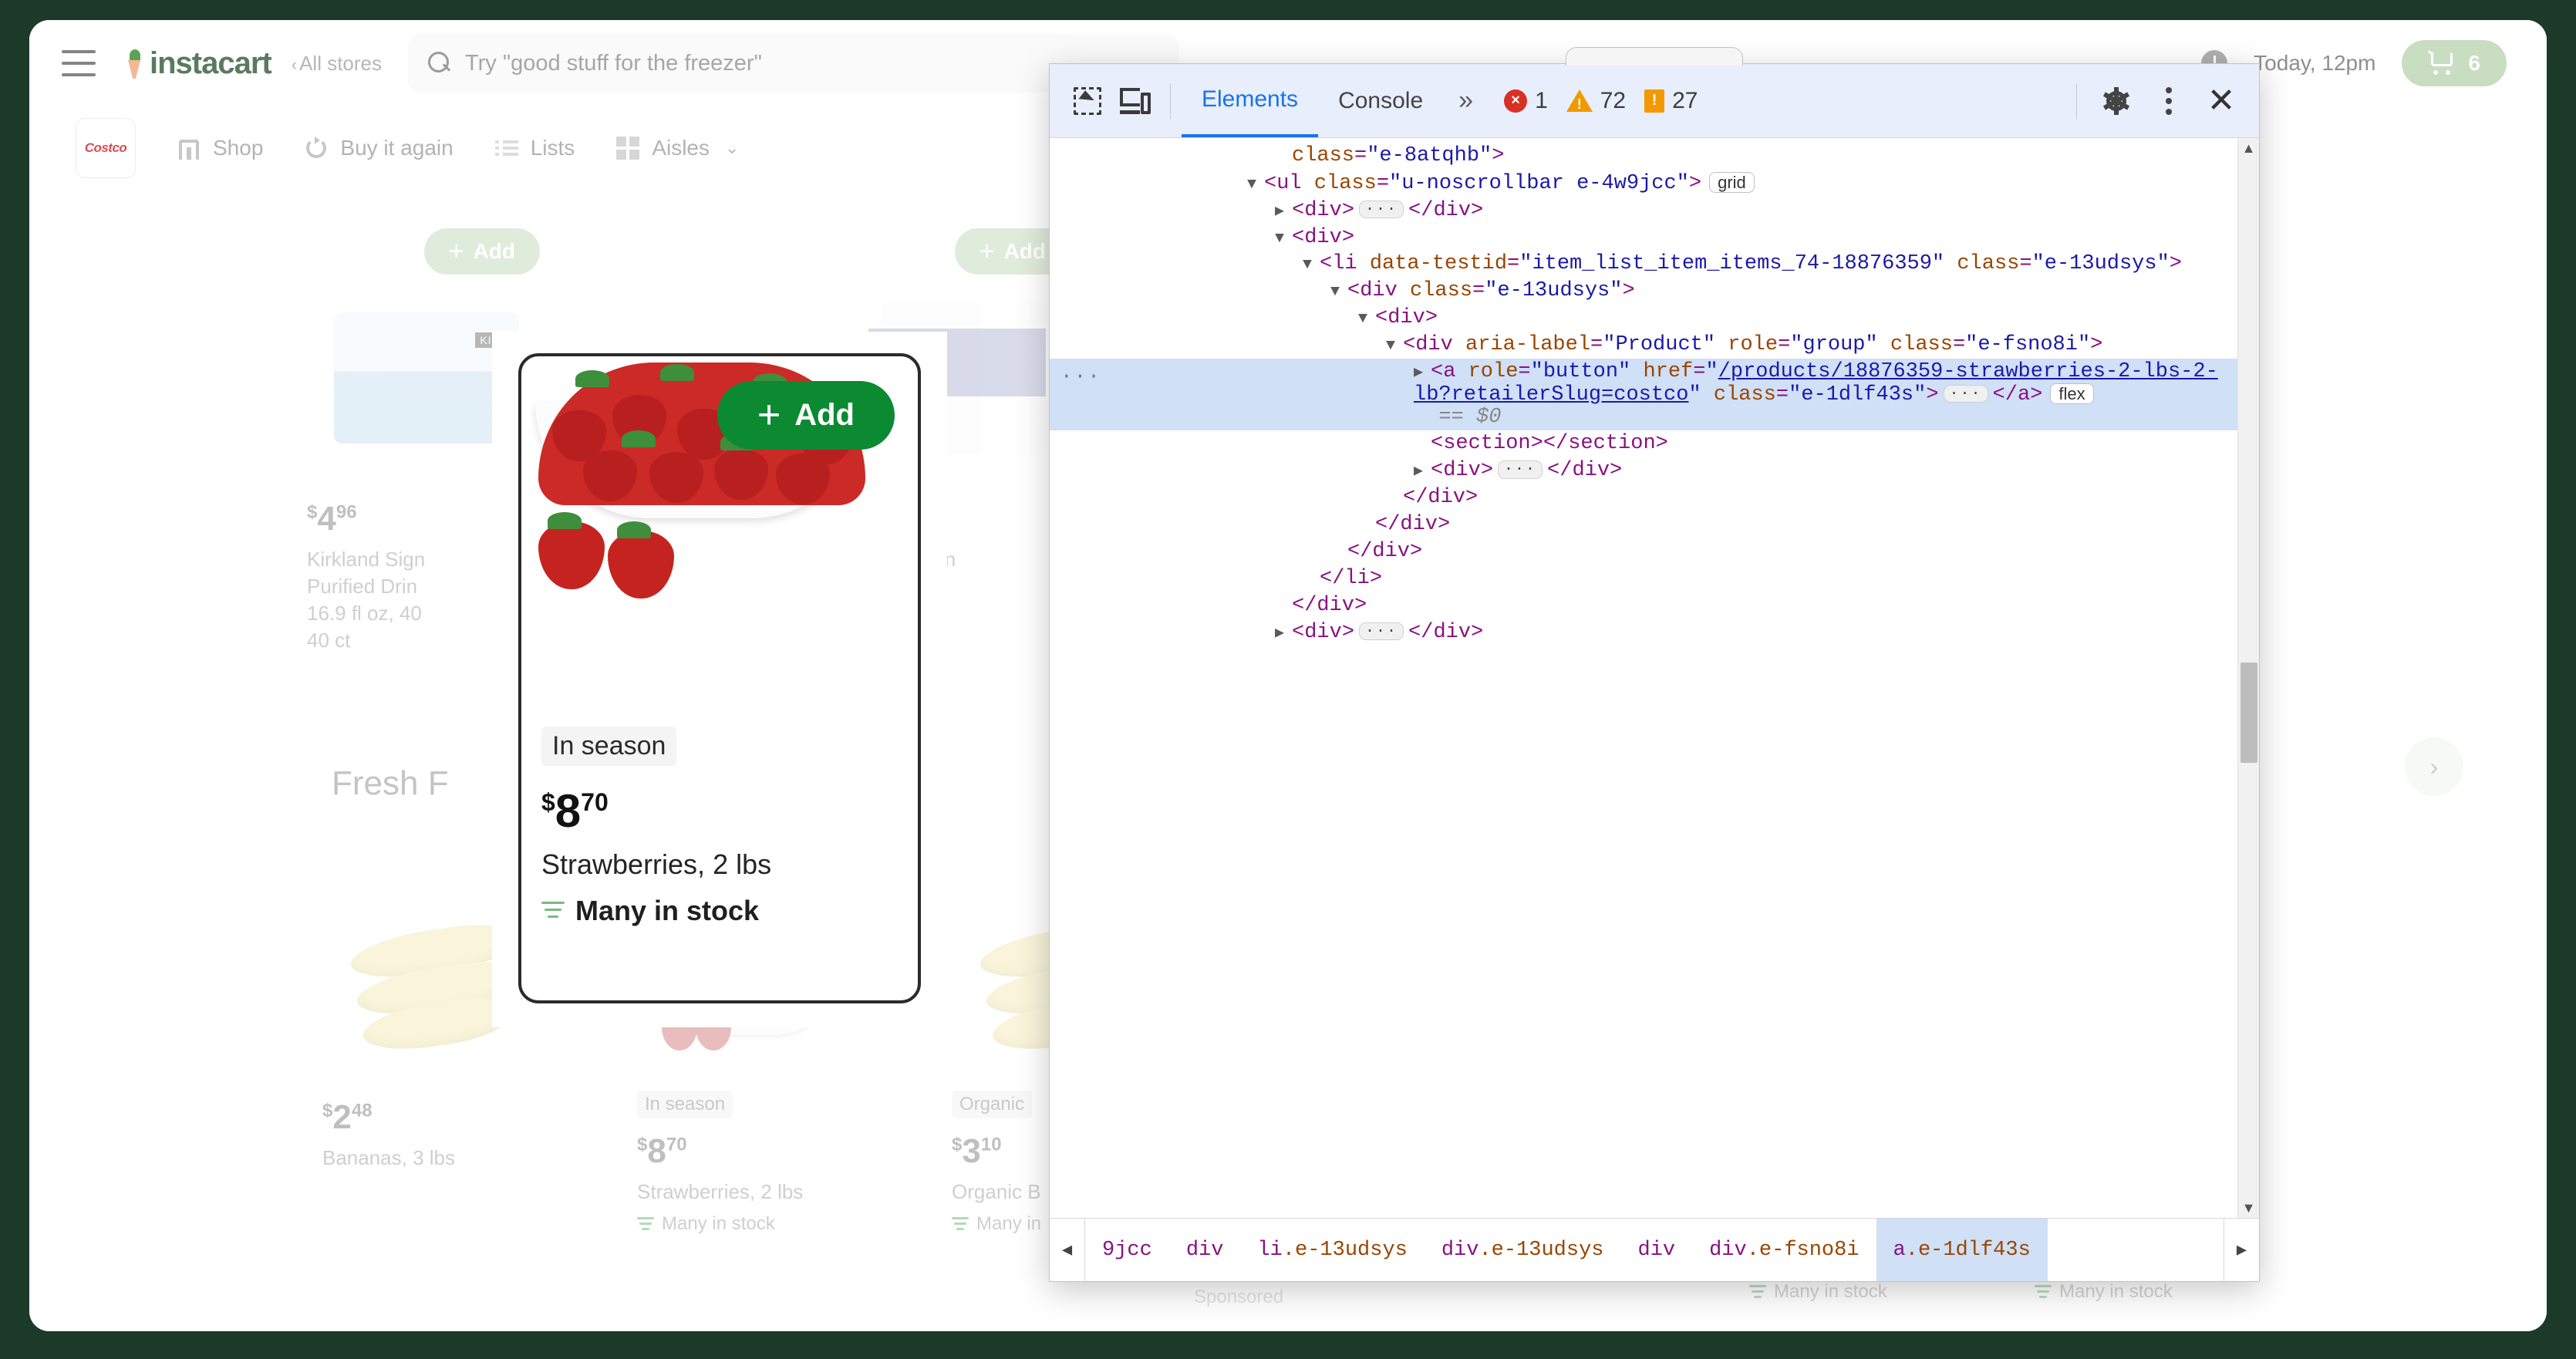 Image resolution: width=2576 pixels, height=1359 pixels. I want to click on info-icon: !, so click(1654, 101).